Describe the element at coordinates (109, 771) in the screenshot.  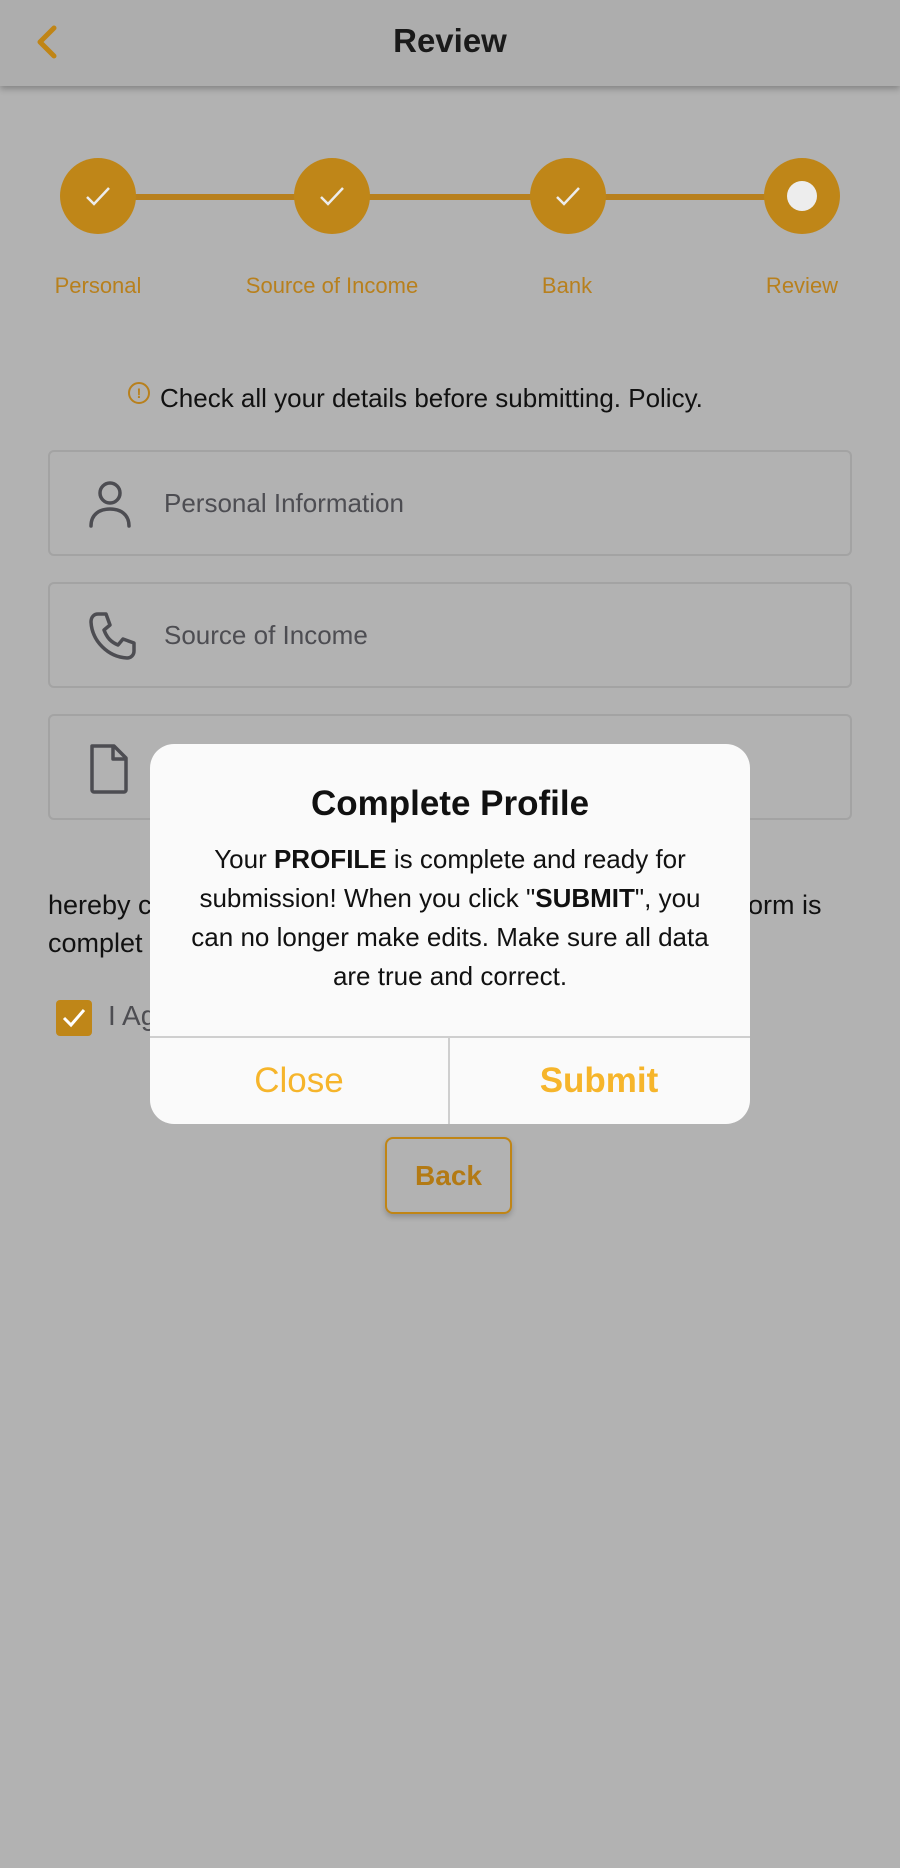
I see `document-icon` at that location.